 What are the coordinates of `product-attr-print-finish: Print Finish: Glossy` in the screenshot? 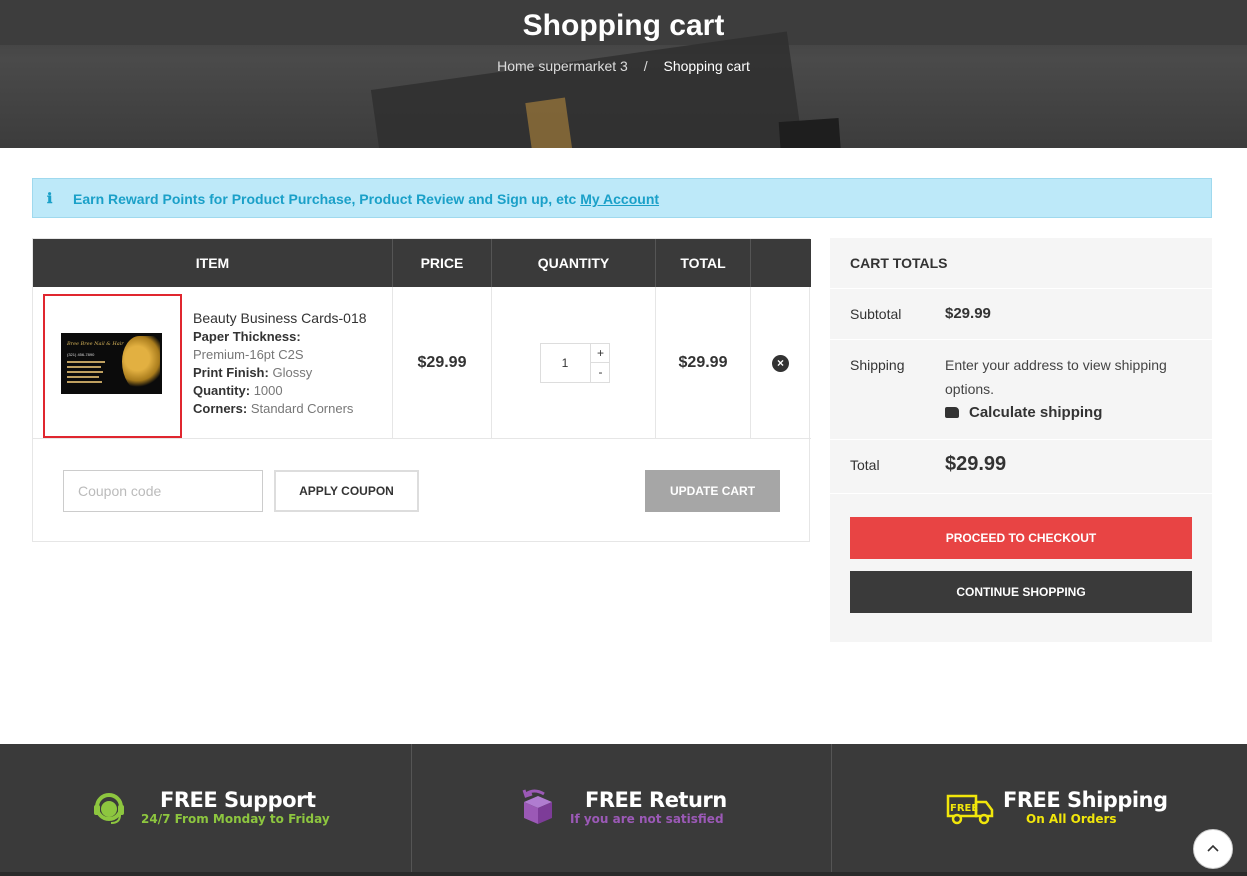 It's located at (253, 372).